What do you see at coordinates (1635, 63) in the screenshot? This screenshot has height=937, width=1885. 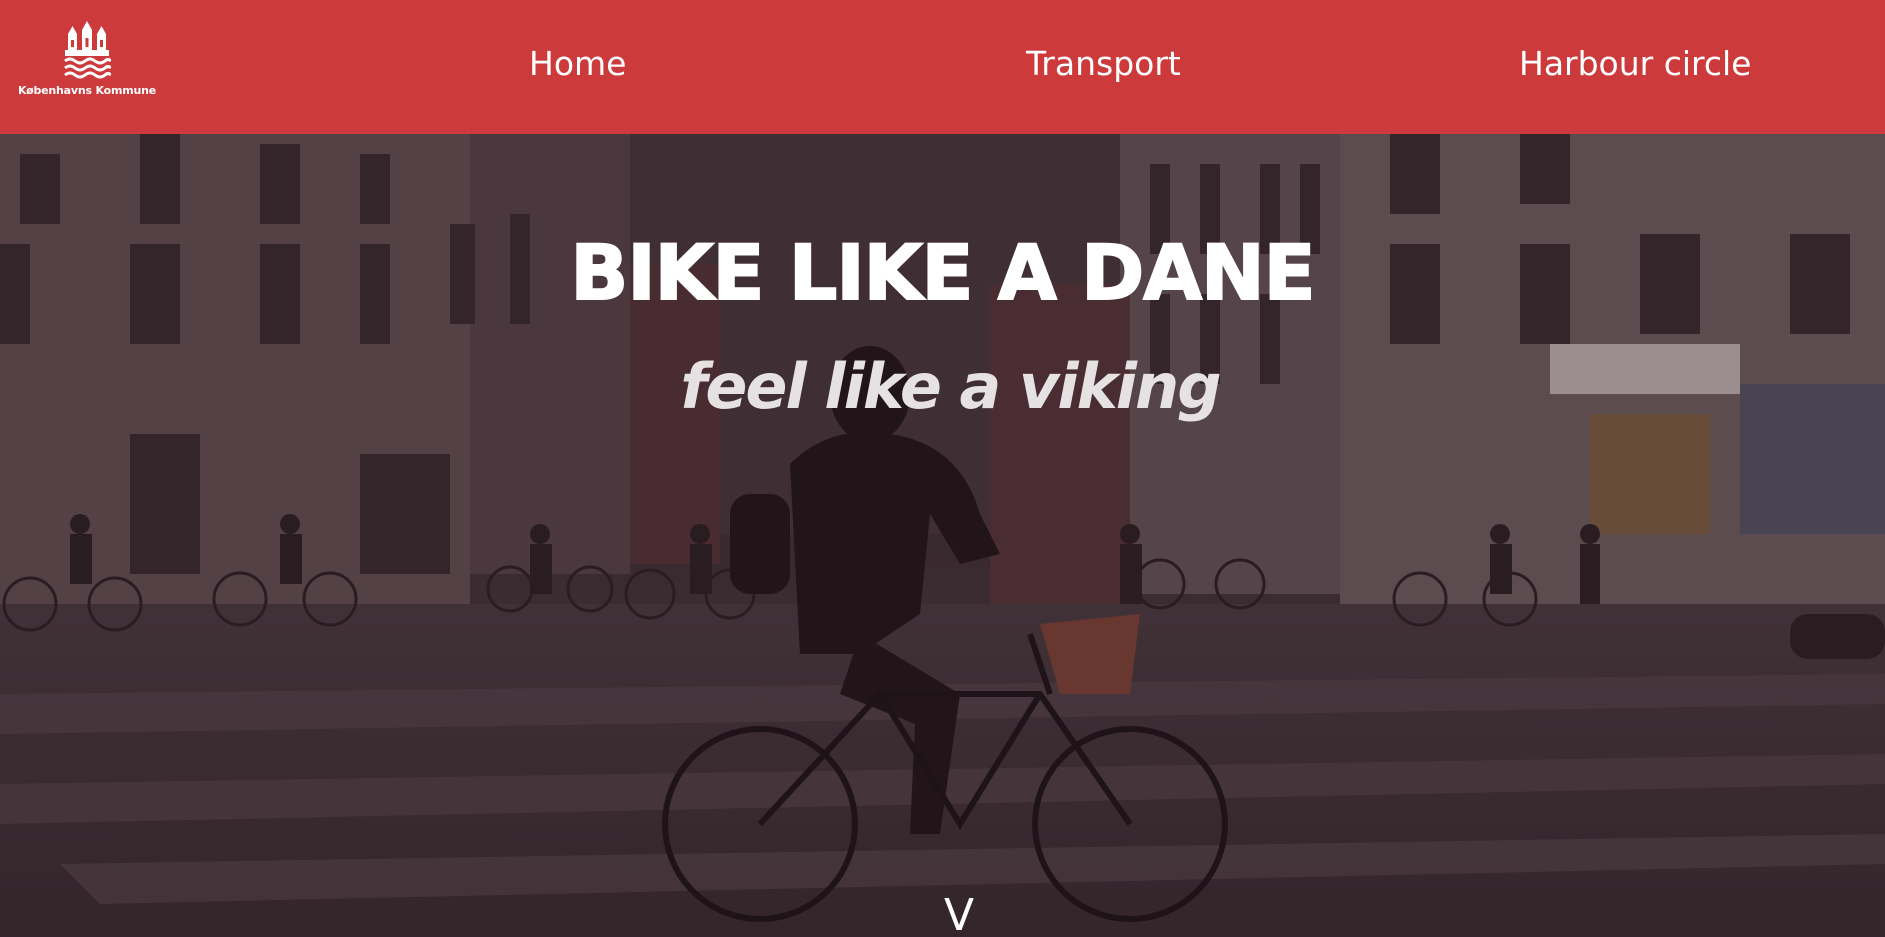 I see `nav-harbour-circle-link: Harbour circle` at bounding box center [1635, 63].